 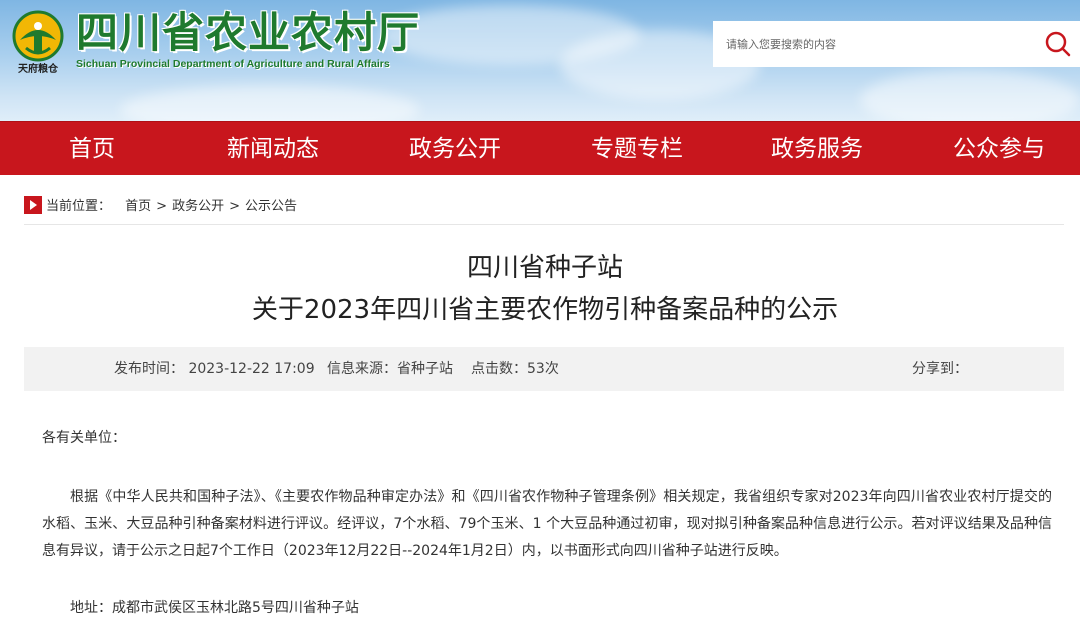 What do you see at coordinates (1058, 44) in the screenshot?
I see `search-icon` at bounding box center [1058, 44].